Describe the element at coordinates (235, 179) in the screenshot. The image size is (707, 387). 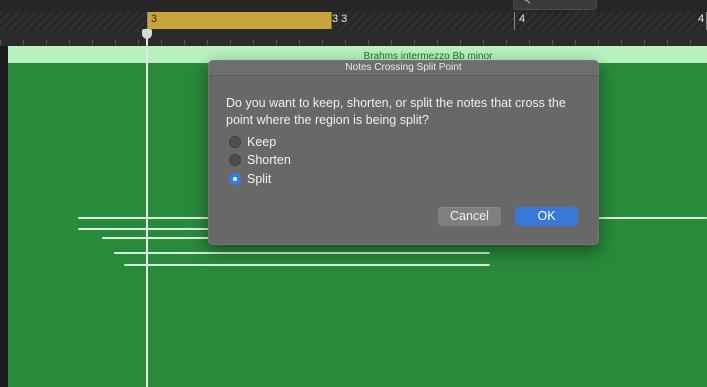
I see `split-radio` at that location.